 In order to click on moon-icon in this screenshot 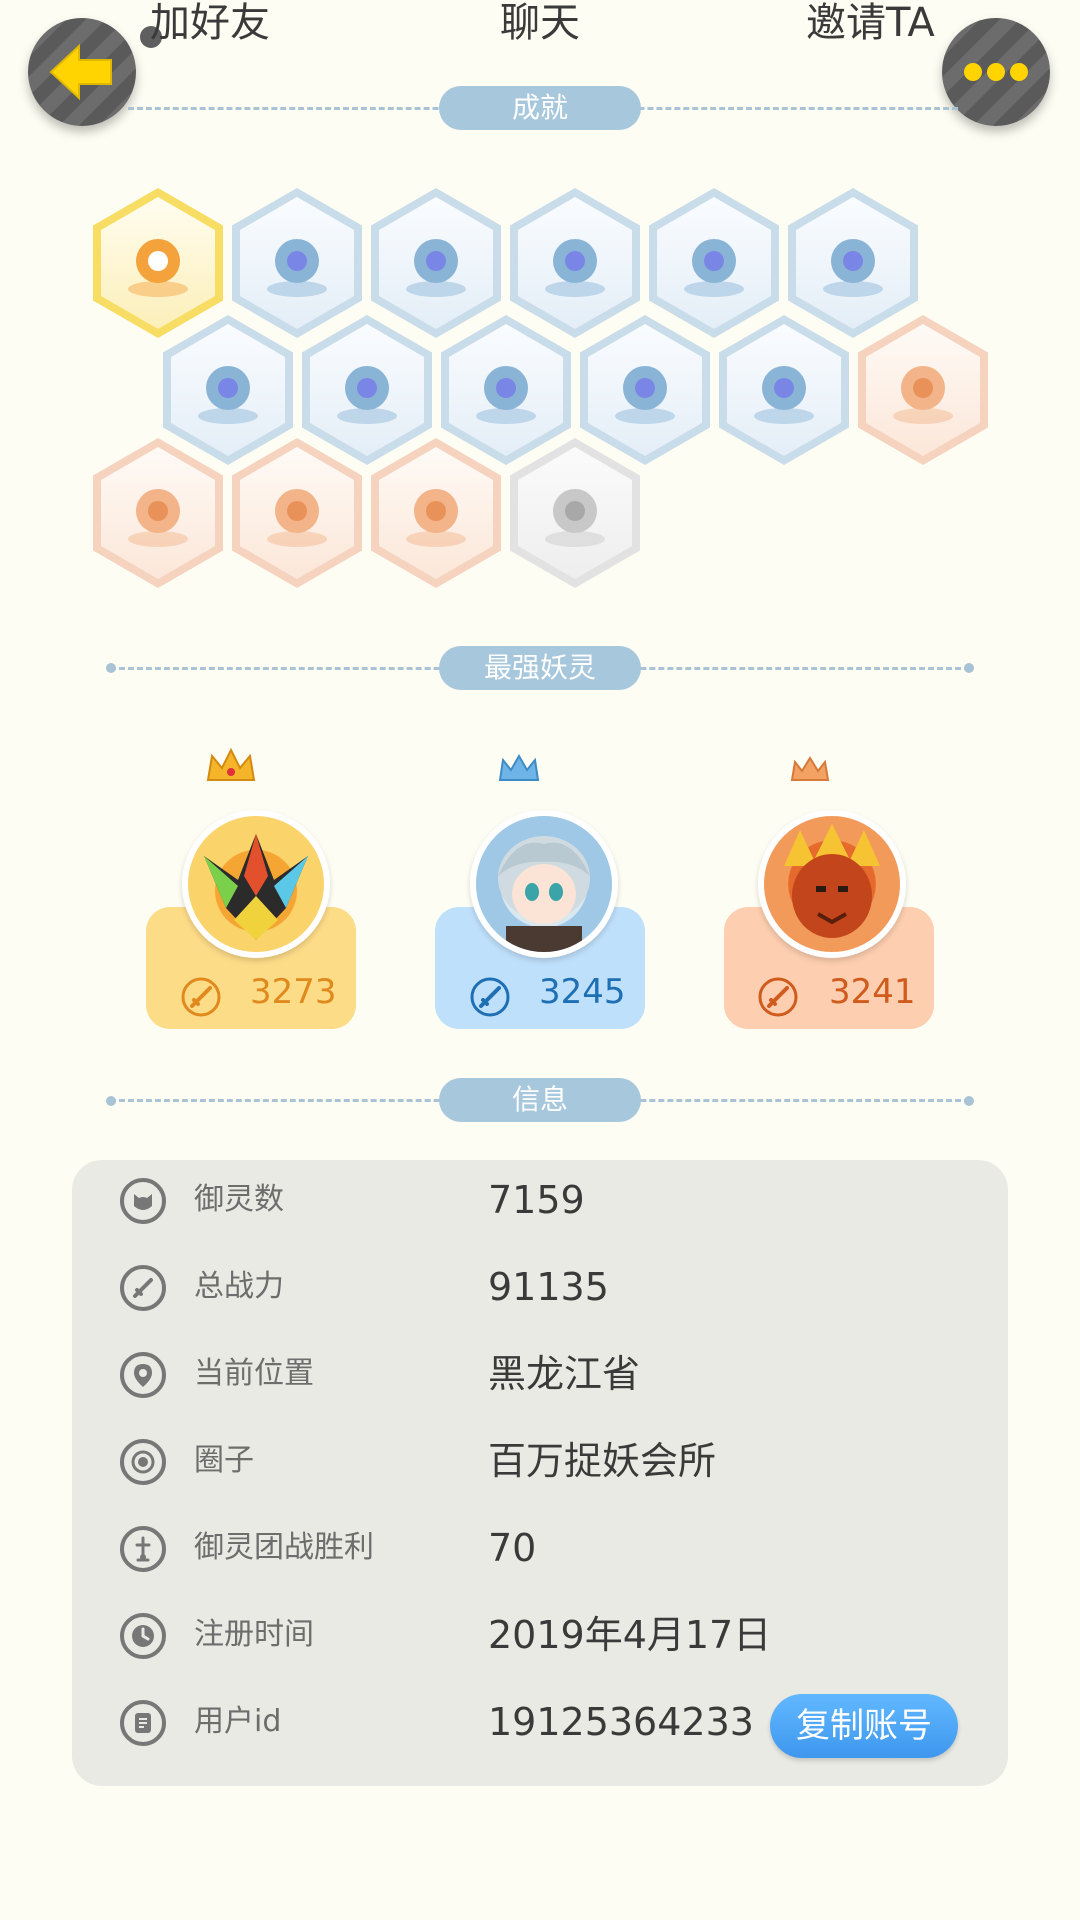, I will do `click(575, 268)`.